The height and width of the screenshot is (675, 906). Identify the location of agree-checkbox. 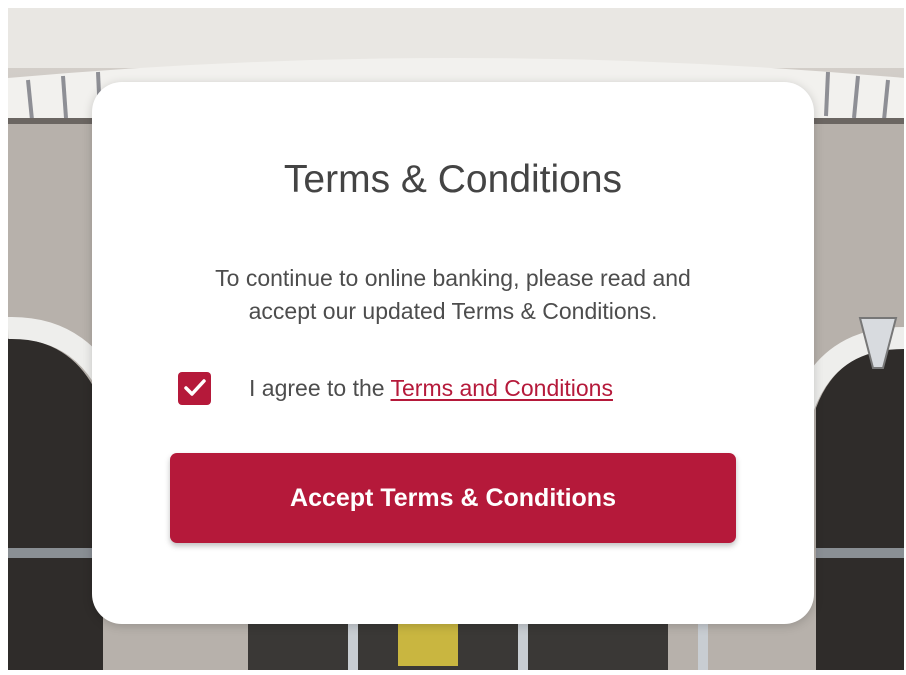
(194, 388).